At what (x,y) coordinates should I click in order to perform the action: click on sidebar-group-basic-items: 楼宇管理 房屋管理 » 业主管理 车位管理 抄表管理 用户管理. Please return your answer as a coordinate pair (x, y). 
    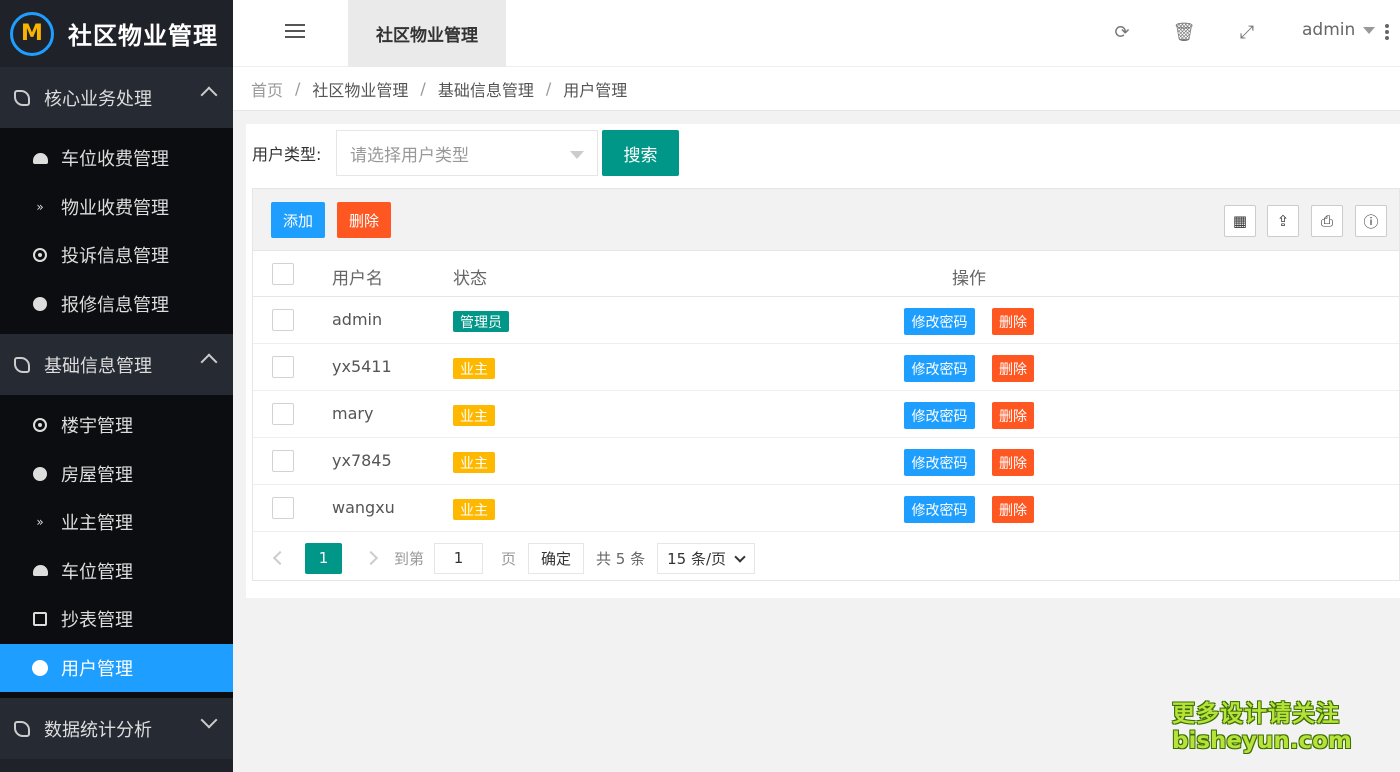
    Looking at the image, I should click on (116, 546).